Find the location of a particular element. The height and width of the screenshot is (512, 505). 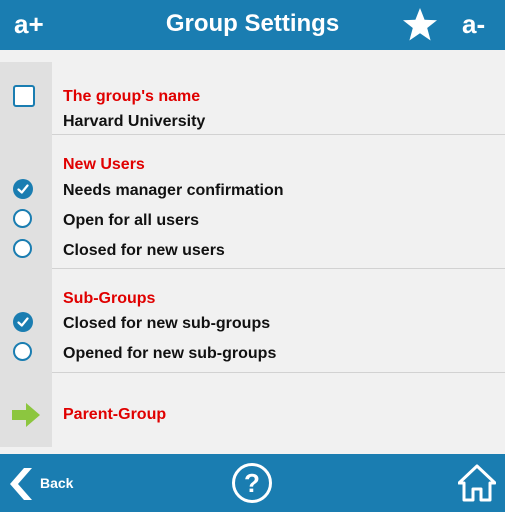

parent-group-link: Parent-Group is located at coordinates (114, 415).